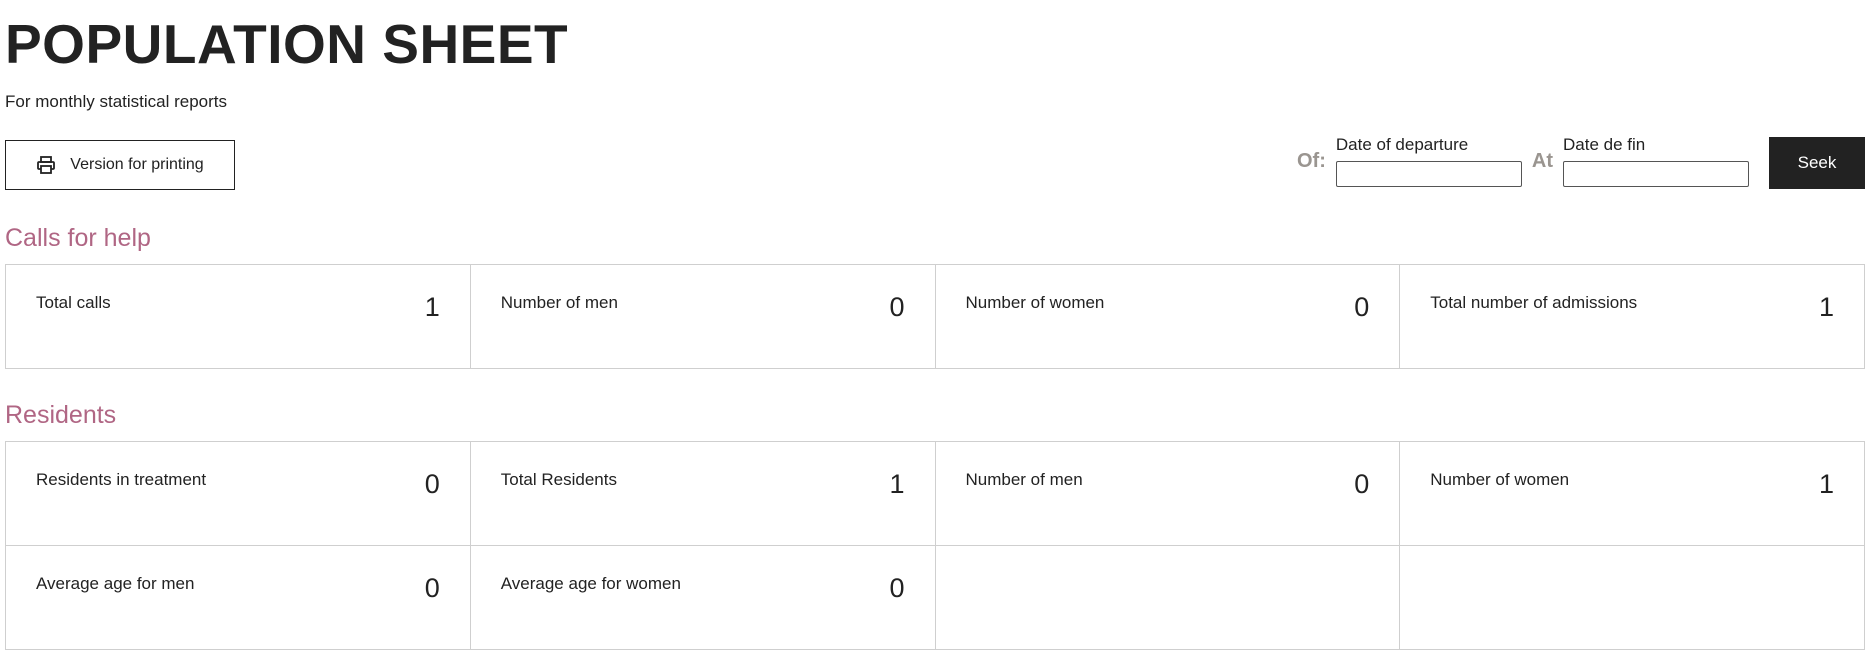  What do you see at coordinates (1632, 317) in the screenshot?
I see `stat-cell-total-admissions: Total number of admissions 1` at bounding box center [1632, 317].